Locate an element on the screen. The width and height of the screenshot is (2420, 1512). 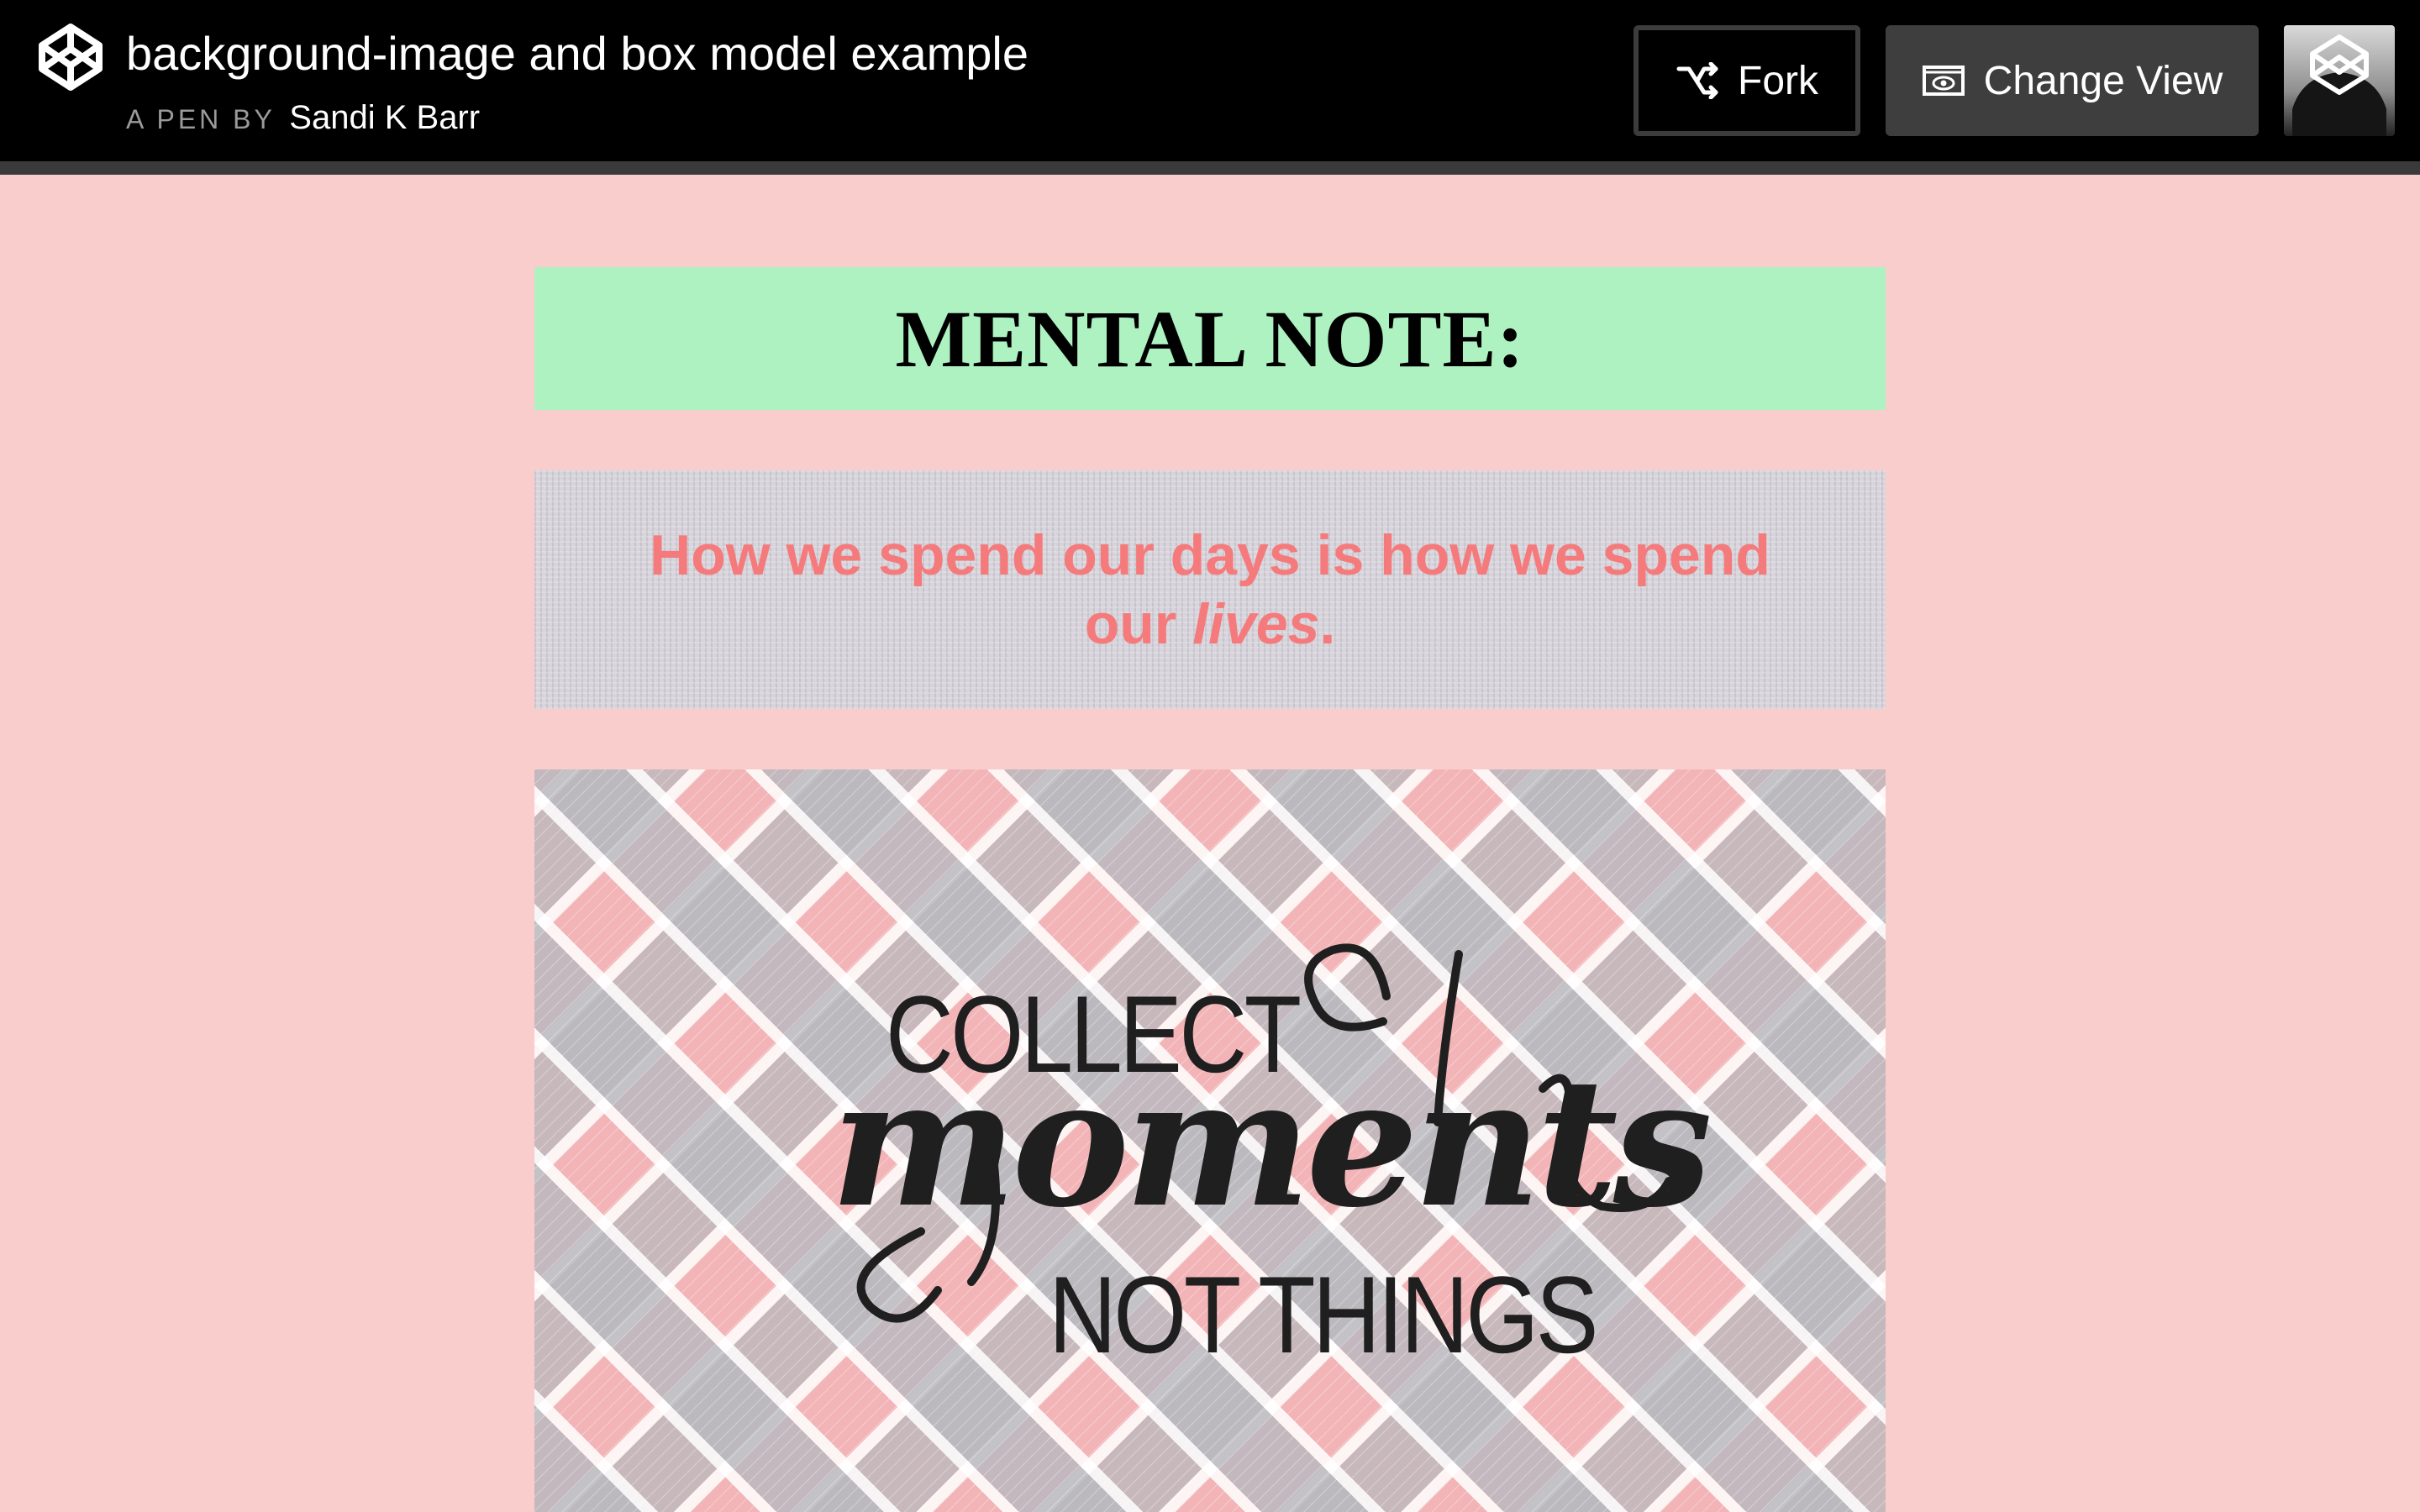
byline-prefix: A PEN BY is located at coordinates (201, 119).